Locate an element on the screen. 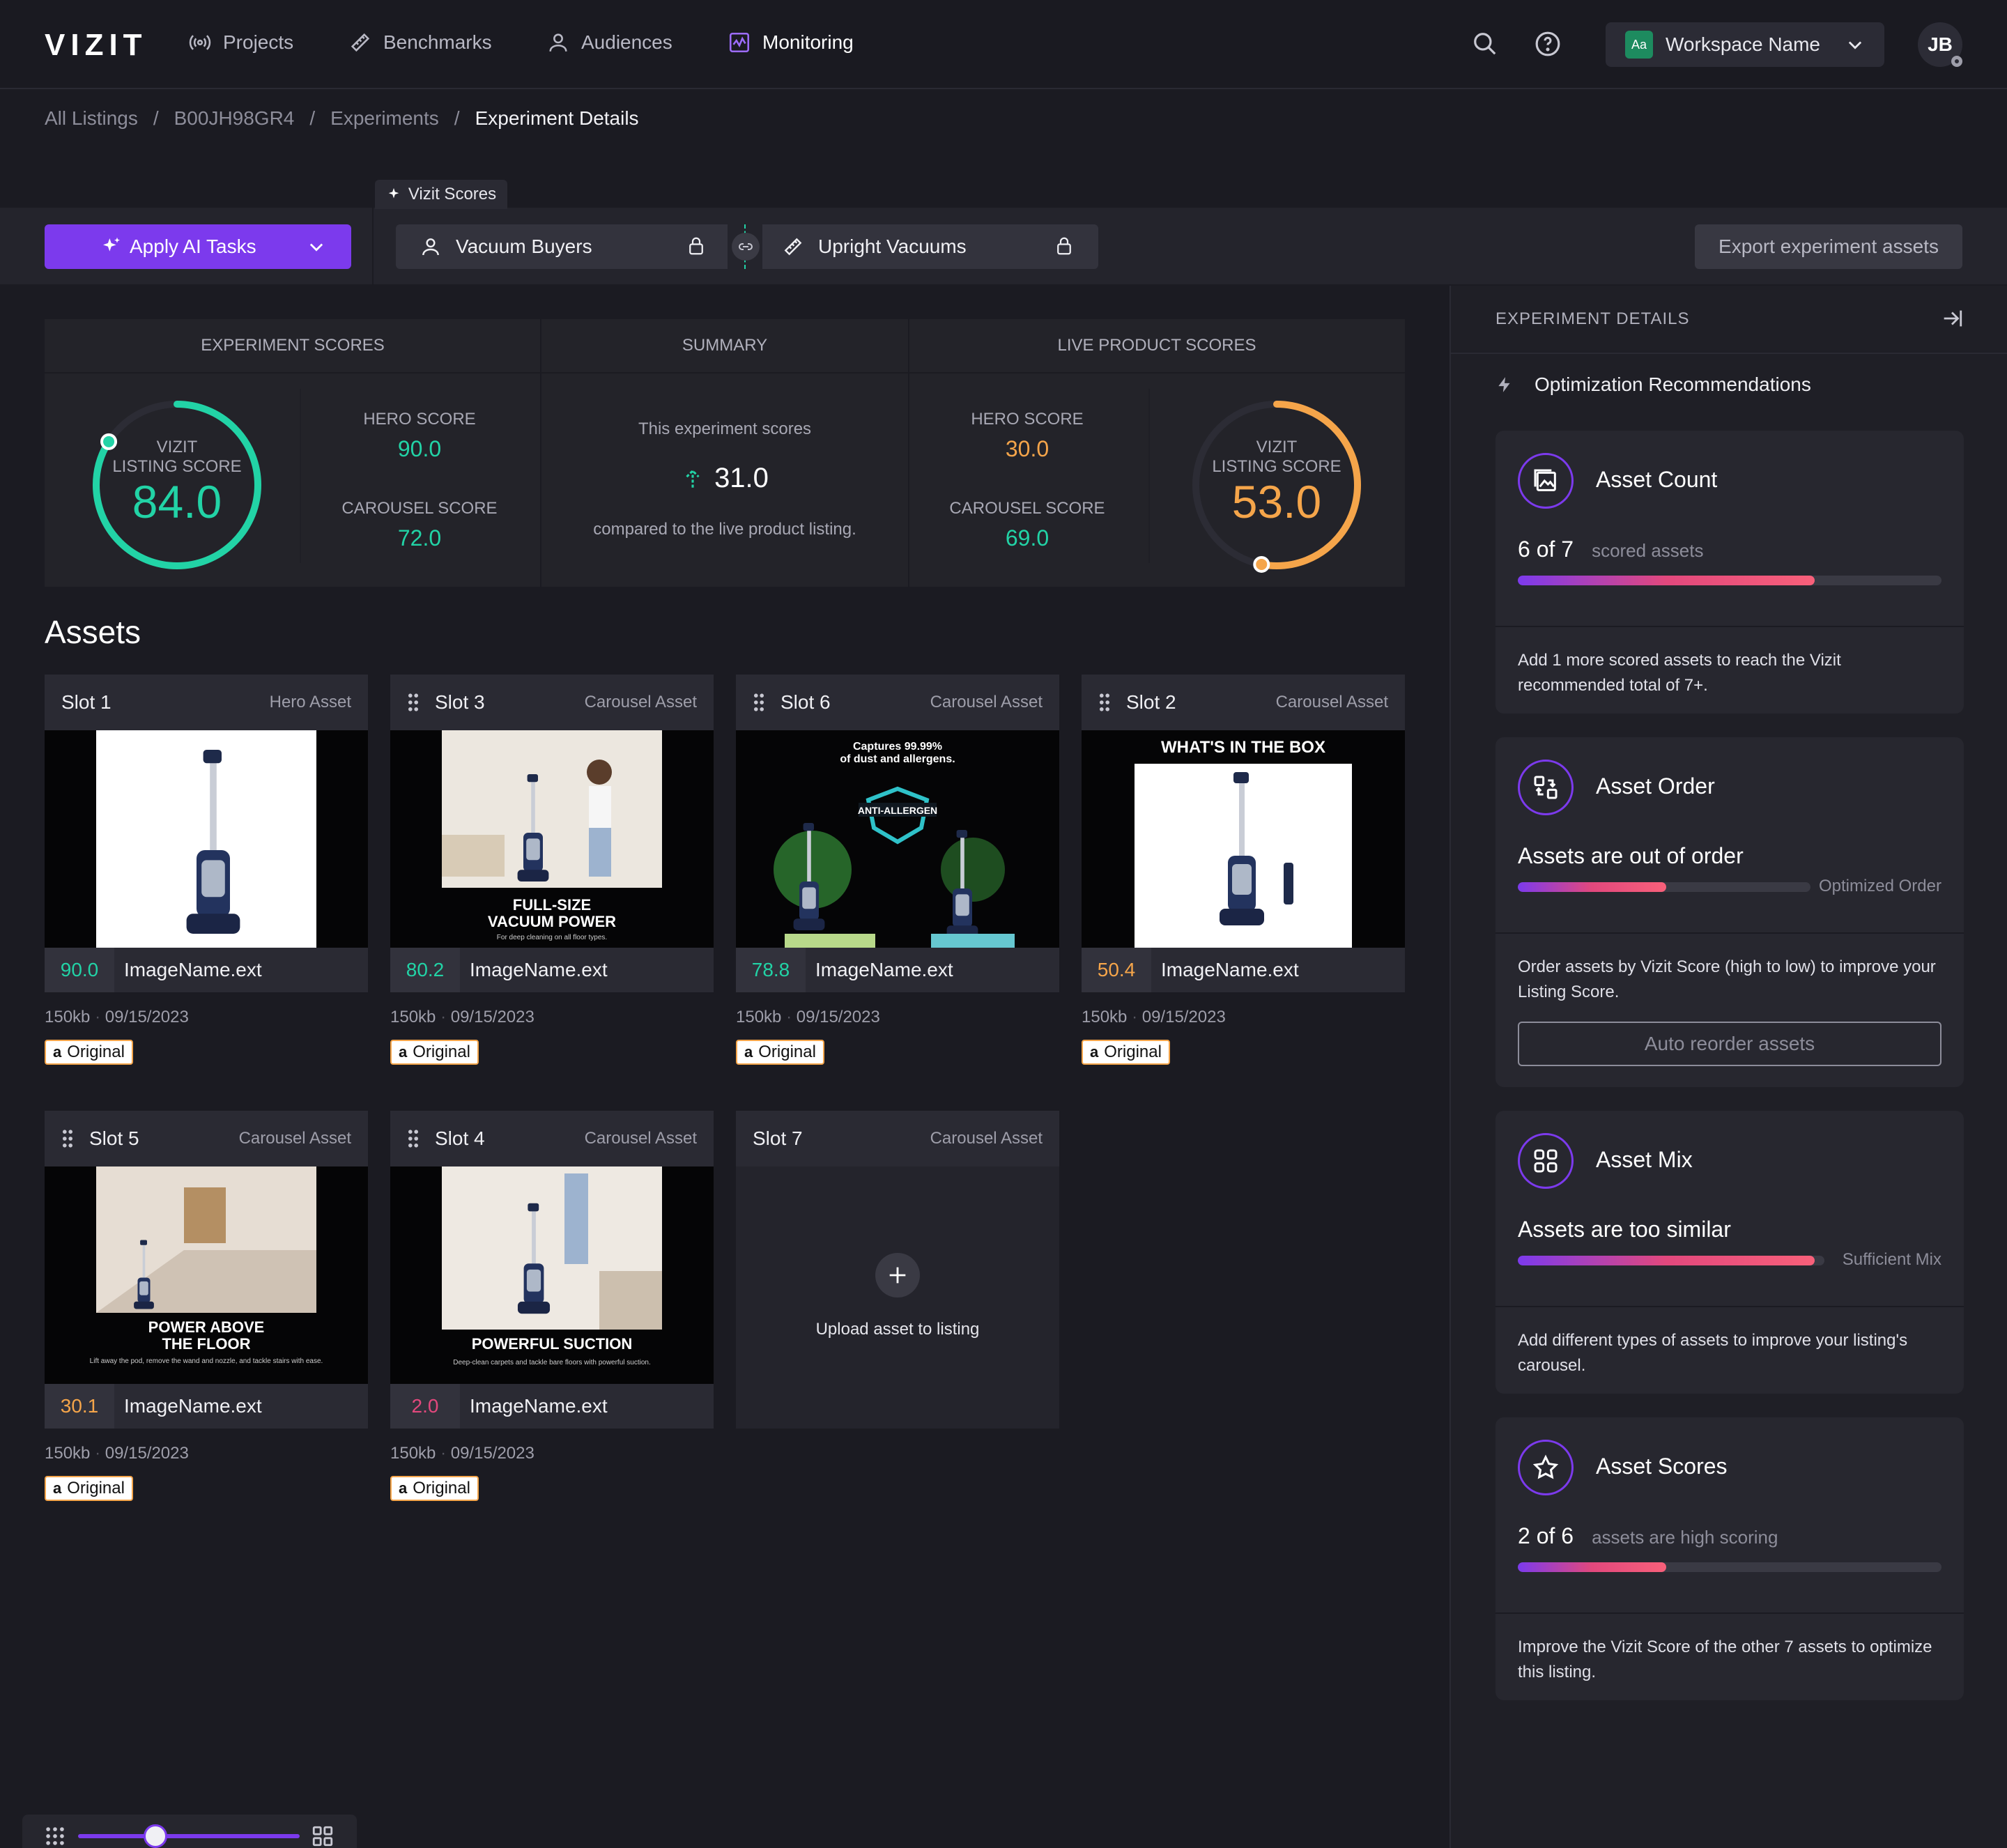 Image resolution: width=2007 pixels, height=1848 pixels. slider-thumb is located at coordinates (155, 1836).